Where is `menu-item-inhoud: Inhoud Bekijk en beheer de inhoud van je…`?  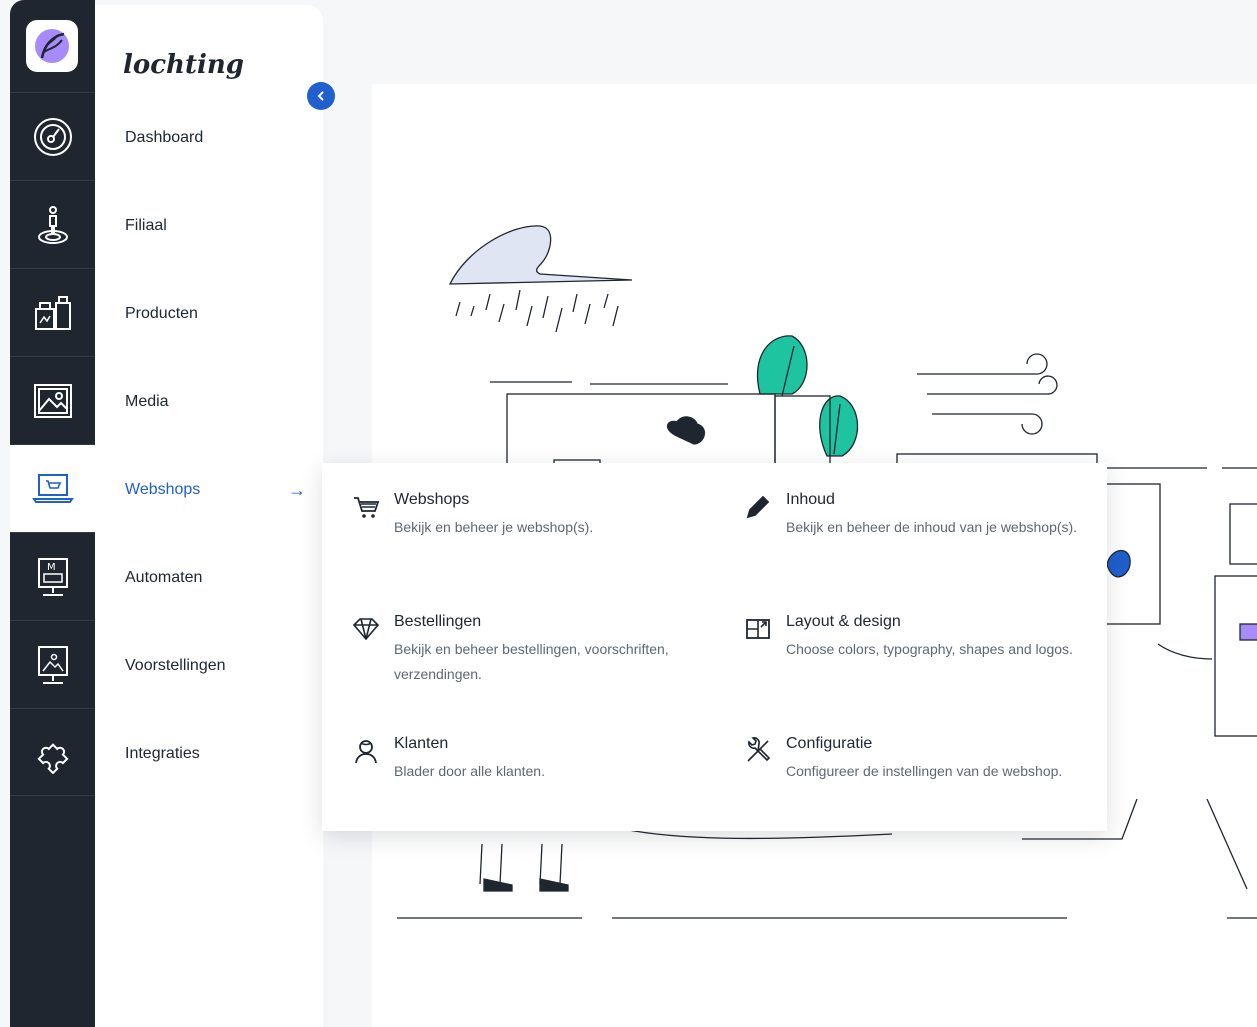
menu-item-inhoud: Inhoud Bekijk en beheer de inhoud van je… is located at coordinates (919, 541).